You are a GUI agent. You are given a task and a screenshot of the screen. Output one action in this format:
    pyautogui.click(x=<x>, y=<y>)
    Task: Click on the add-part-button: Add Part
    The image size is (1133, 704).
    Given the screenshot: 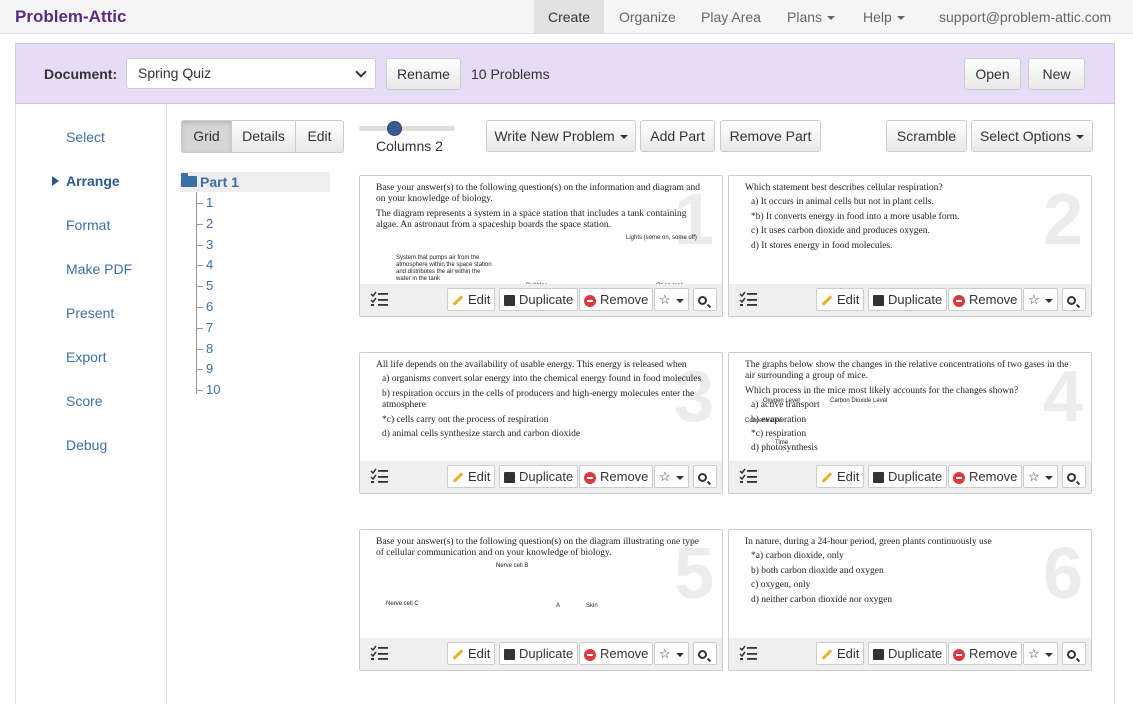 What is the action you would take?
    pyautogui.click(x=677, y=136)
    